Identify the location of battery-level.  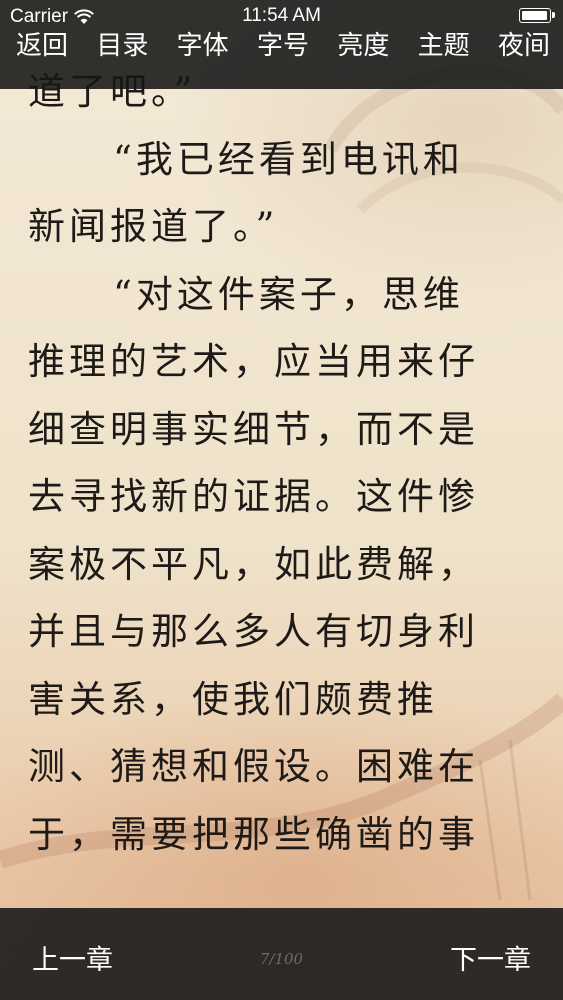
(534, 15).